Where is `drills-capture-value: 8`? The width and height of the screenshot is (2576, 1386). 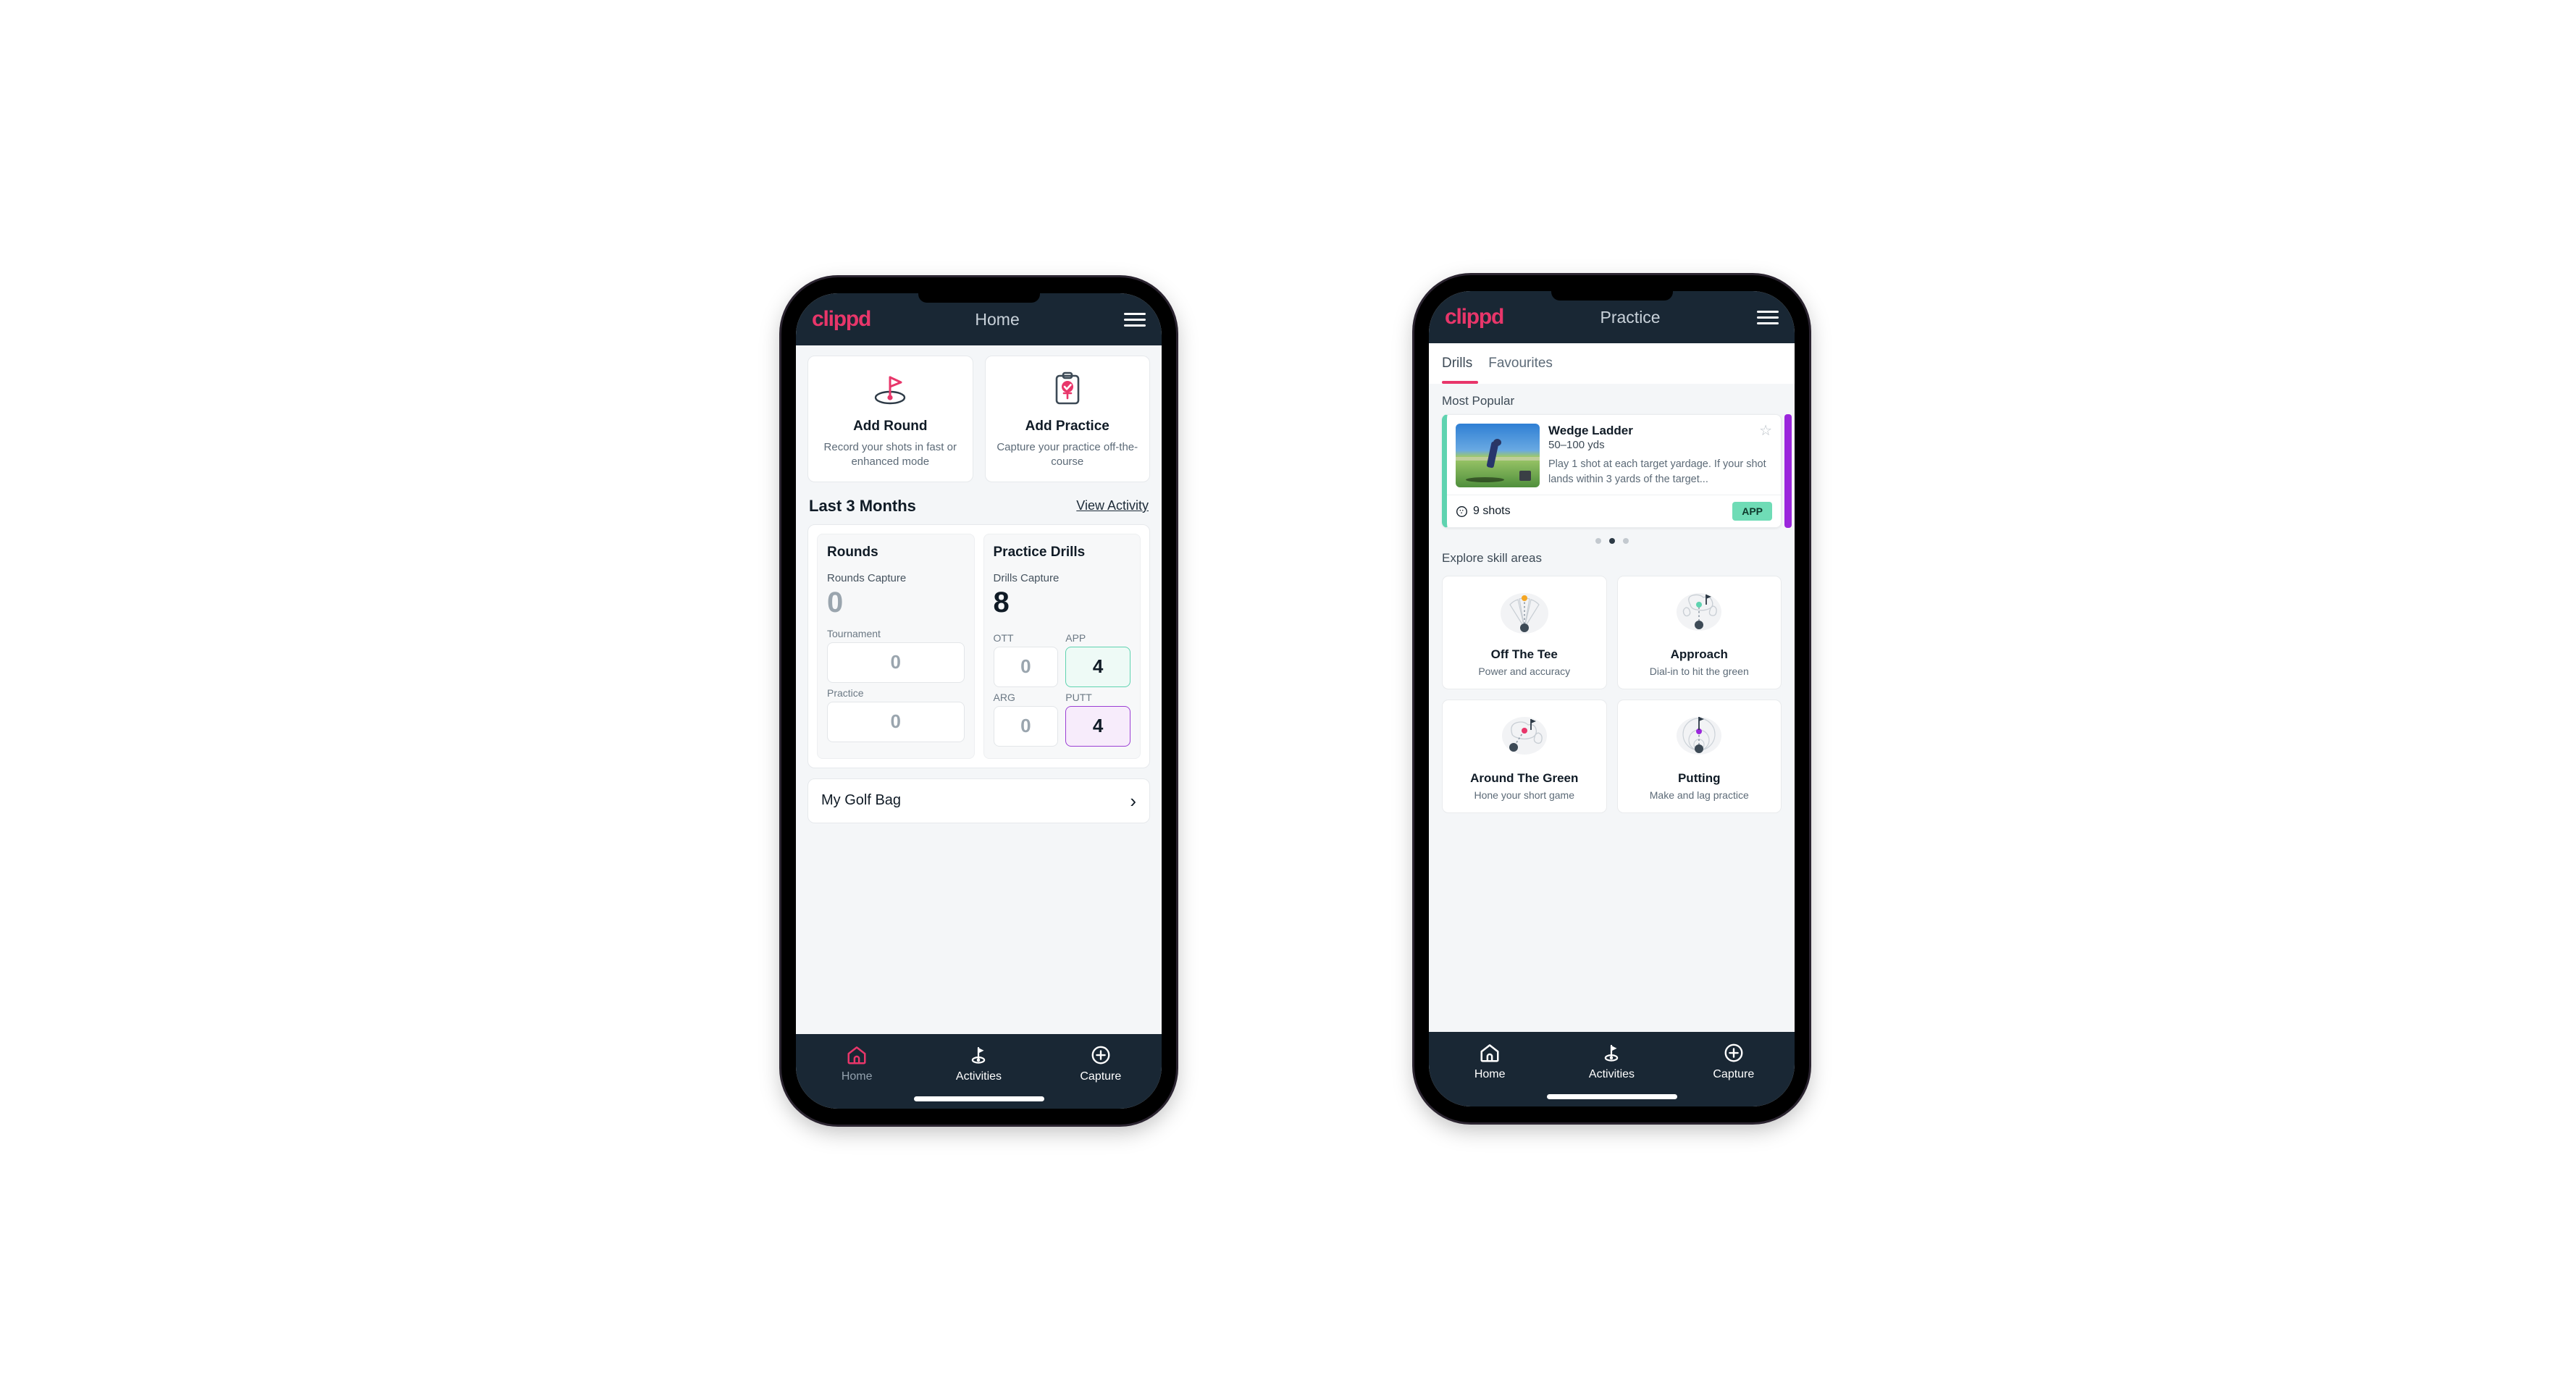
drills-capture-value: 8 is located at coordinates (1001, 602).